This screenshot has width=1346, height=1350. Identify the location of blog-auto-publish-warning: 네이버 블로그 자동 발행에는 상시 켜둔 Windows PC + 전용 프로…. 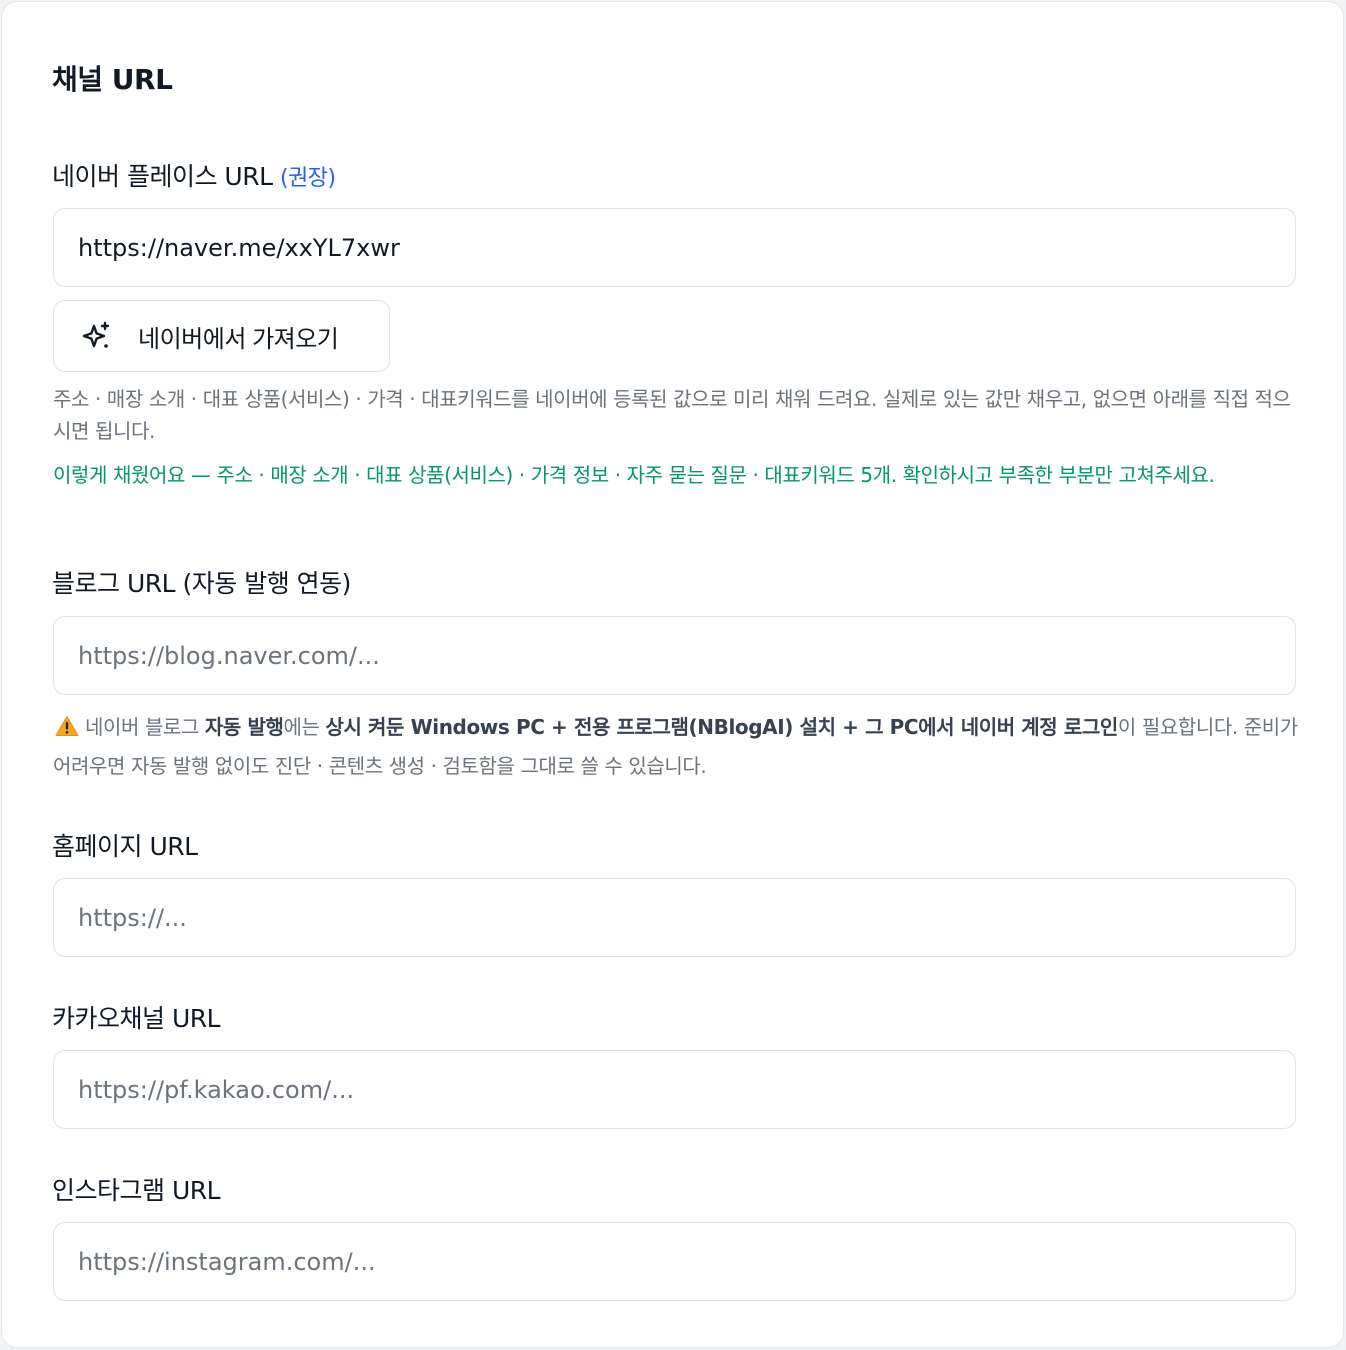
(675, 747).